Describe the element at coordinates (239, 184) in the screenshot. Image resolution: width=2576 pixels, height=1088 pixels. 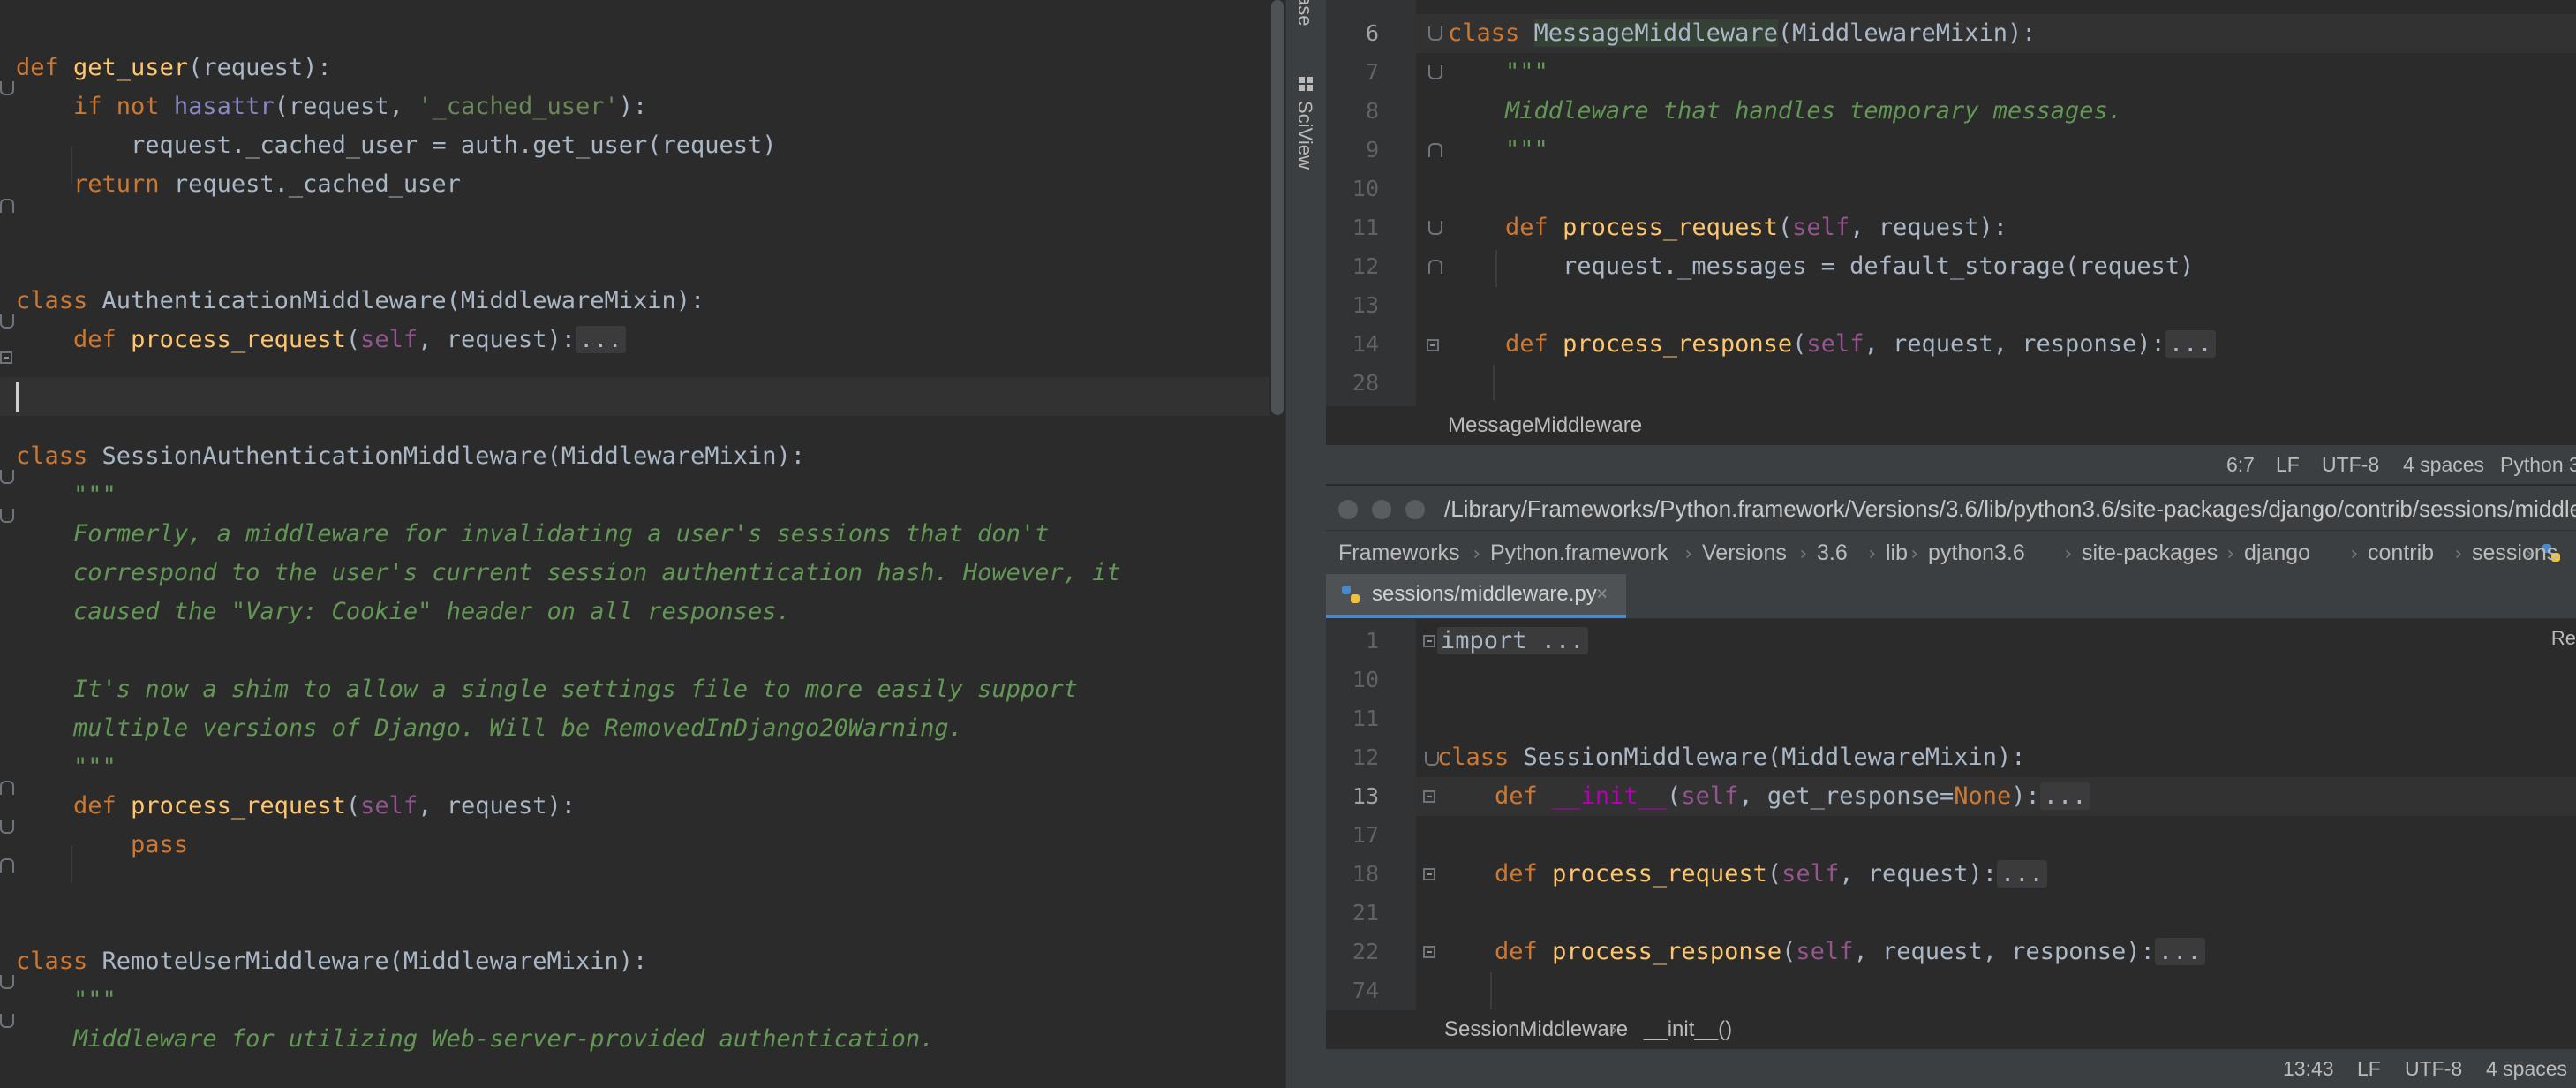
I see `code-line: return request._cached_user` at that location.